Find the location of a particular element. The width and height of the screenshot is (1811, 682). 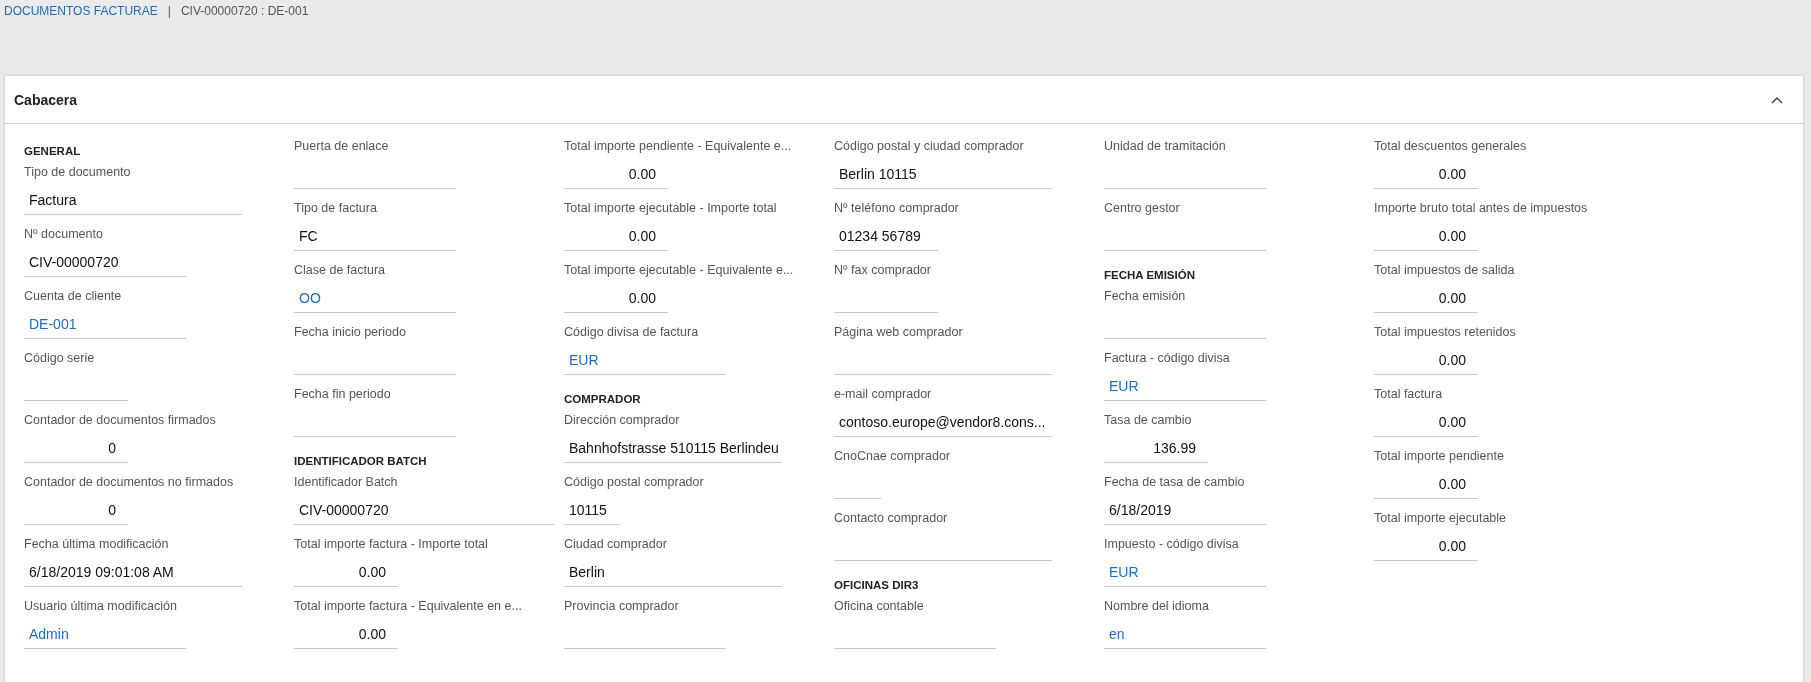

field-label: Nº documento is located at coordinates (63, 234).